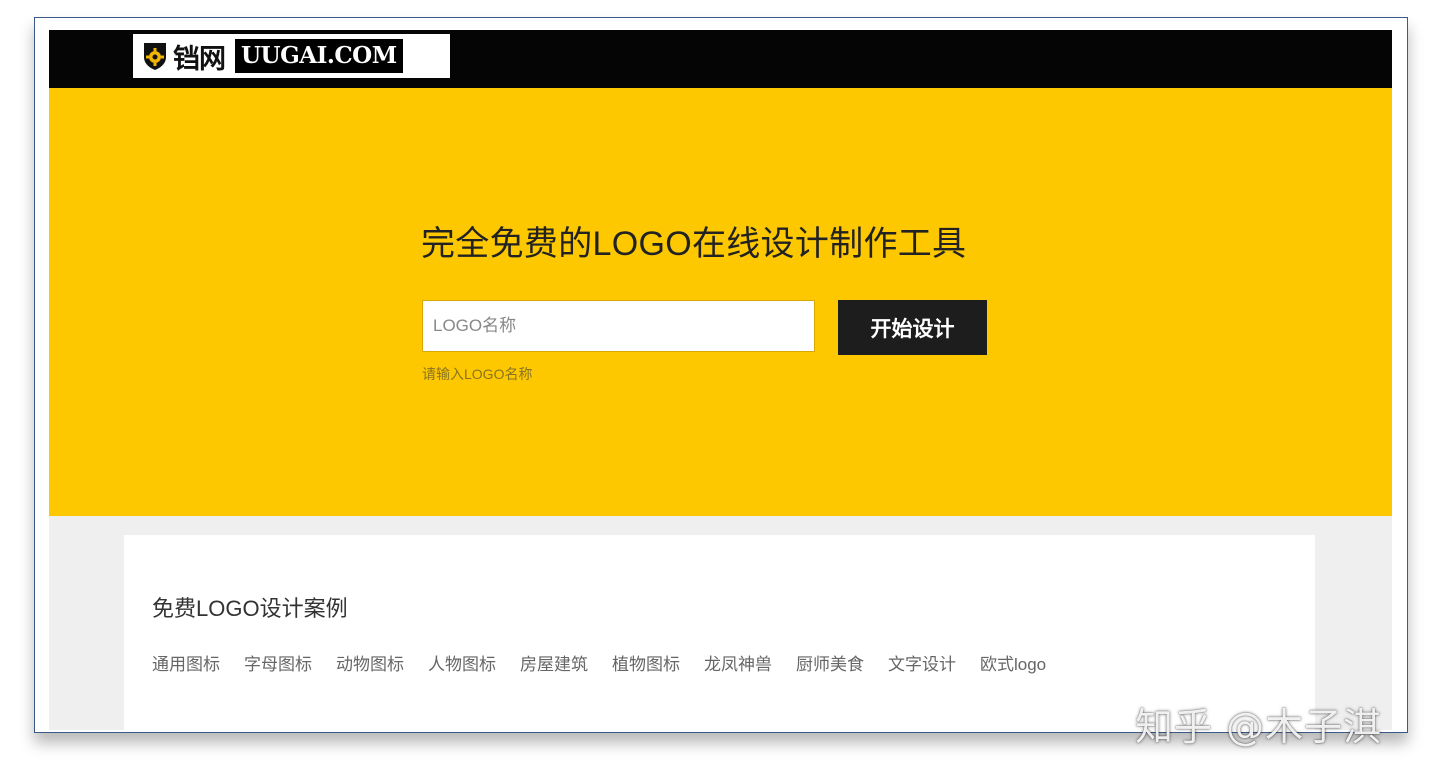  I want to click on category-link: 欧式logo, so click(1013, 662).